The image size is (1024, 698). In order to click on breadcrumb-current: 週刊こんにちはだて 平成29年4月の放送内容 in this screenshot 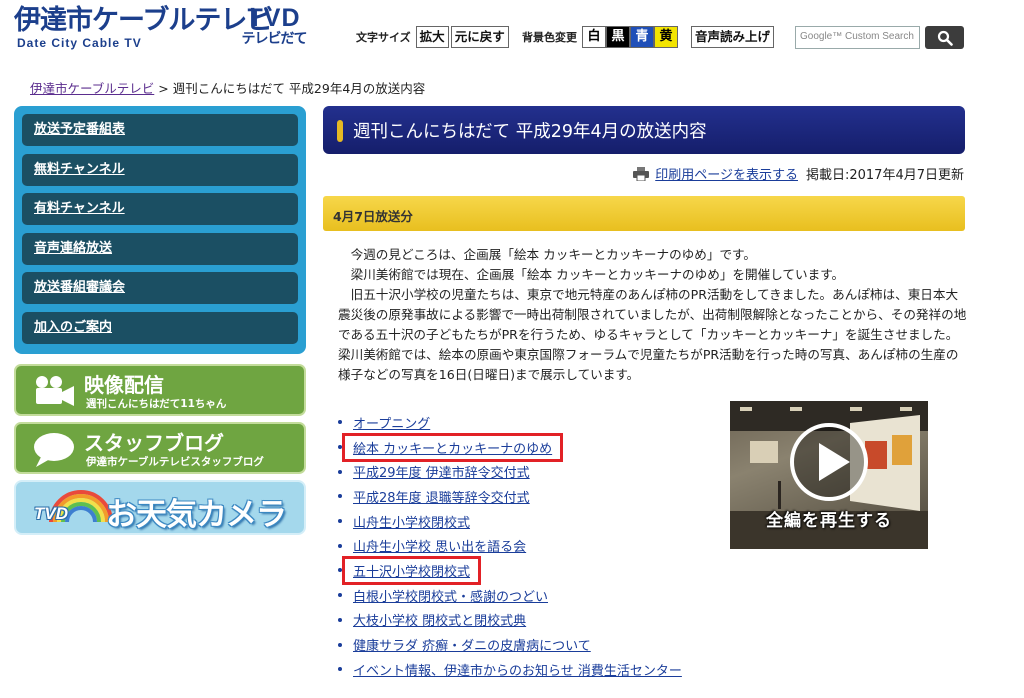, I will do `click(299, 88)`.